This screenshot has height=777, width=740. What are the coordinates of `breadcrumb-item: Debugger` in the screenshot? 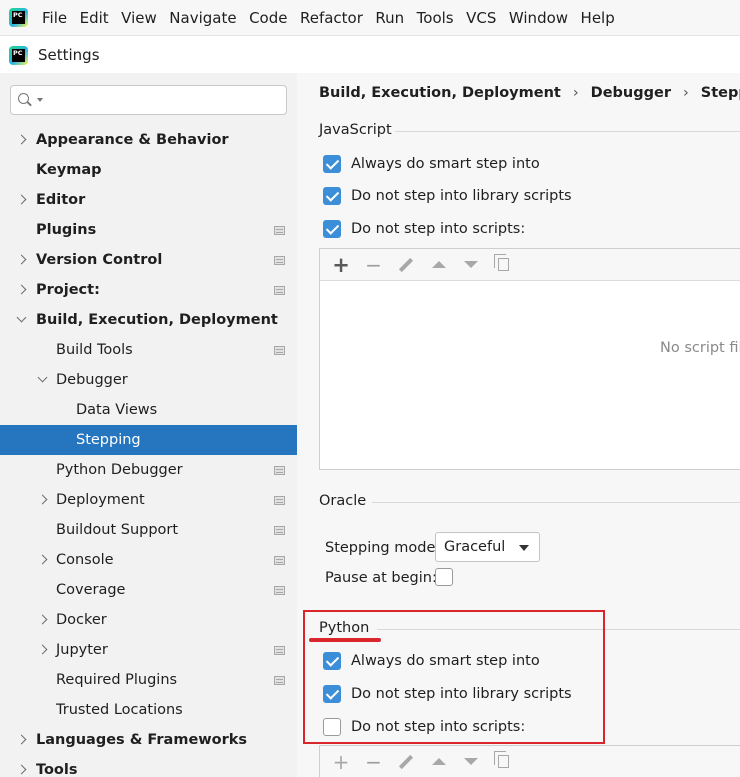 It's located at (630, 93).